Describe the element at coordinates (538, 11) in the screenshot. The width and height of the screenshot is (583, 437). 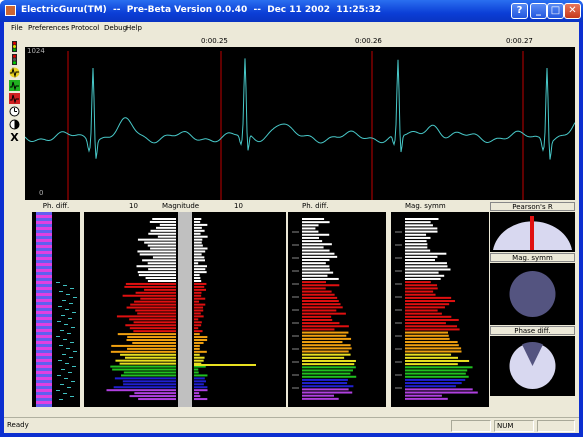
I see `minimize-button: _` at that location.